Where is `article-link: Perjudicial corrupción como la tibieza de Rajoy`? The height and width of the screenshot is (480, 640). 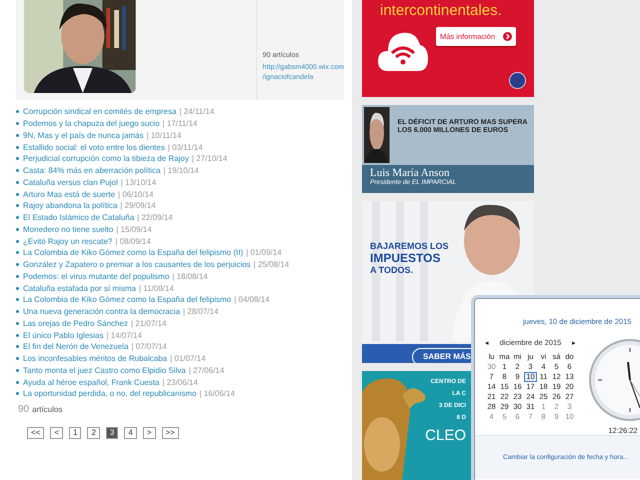
article-link: Perjudicial corrupción como la tibieza de Rajoy is located at coordinates (106, 159).